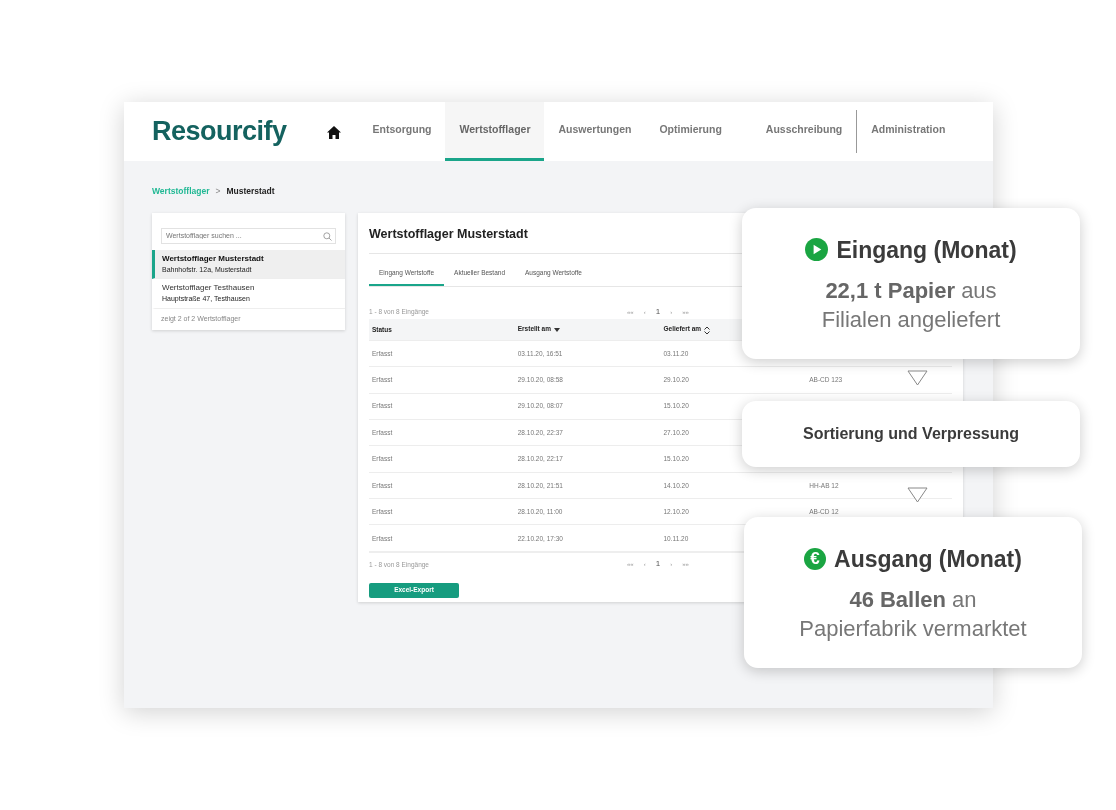 This screenshot has height=810, width=1116. Describe the element at coordinates (707, 329) in the screenshot. I see `sort-icon` at that location.